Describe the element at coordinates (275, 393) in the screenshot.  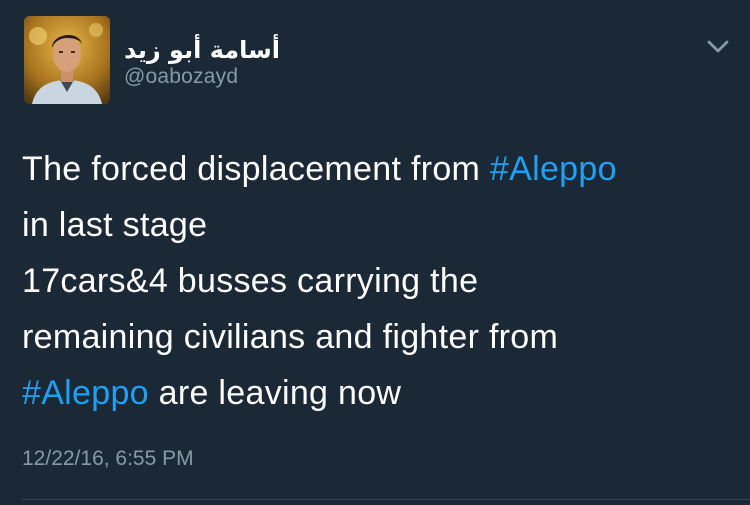
I see `tweet-text-segment: are leaving now` at that location.